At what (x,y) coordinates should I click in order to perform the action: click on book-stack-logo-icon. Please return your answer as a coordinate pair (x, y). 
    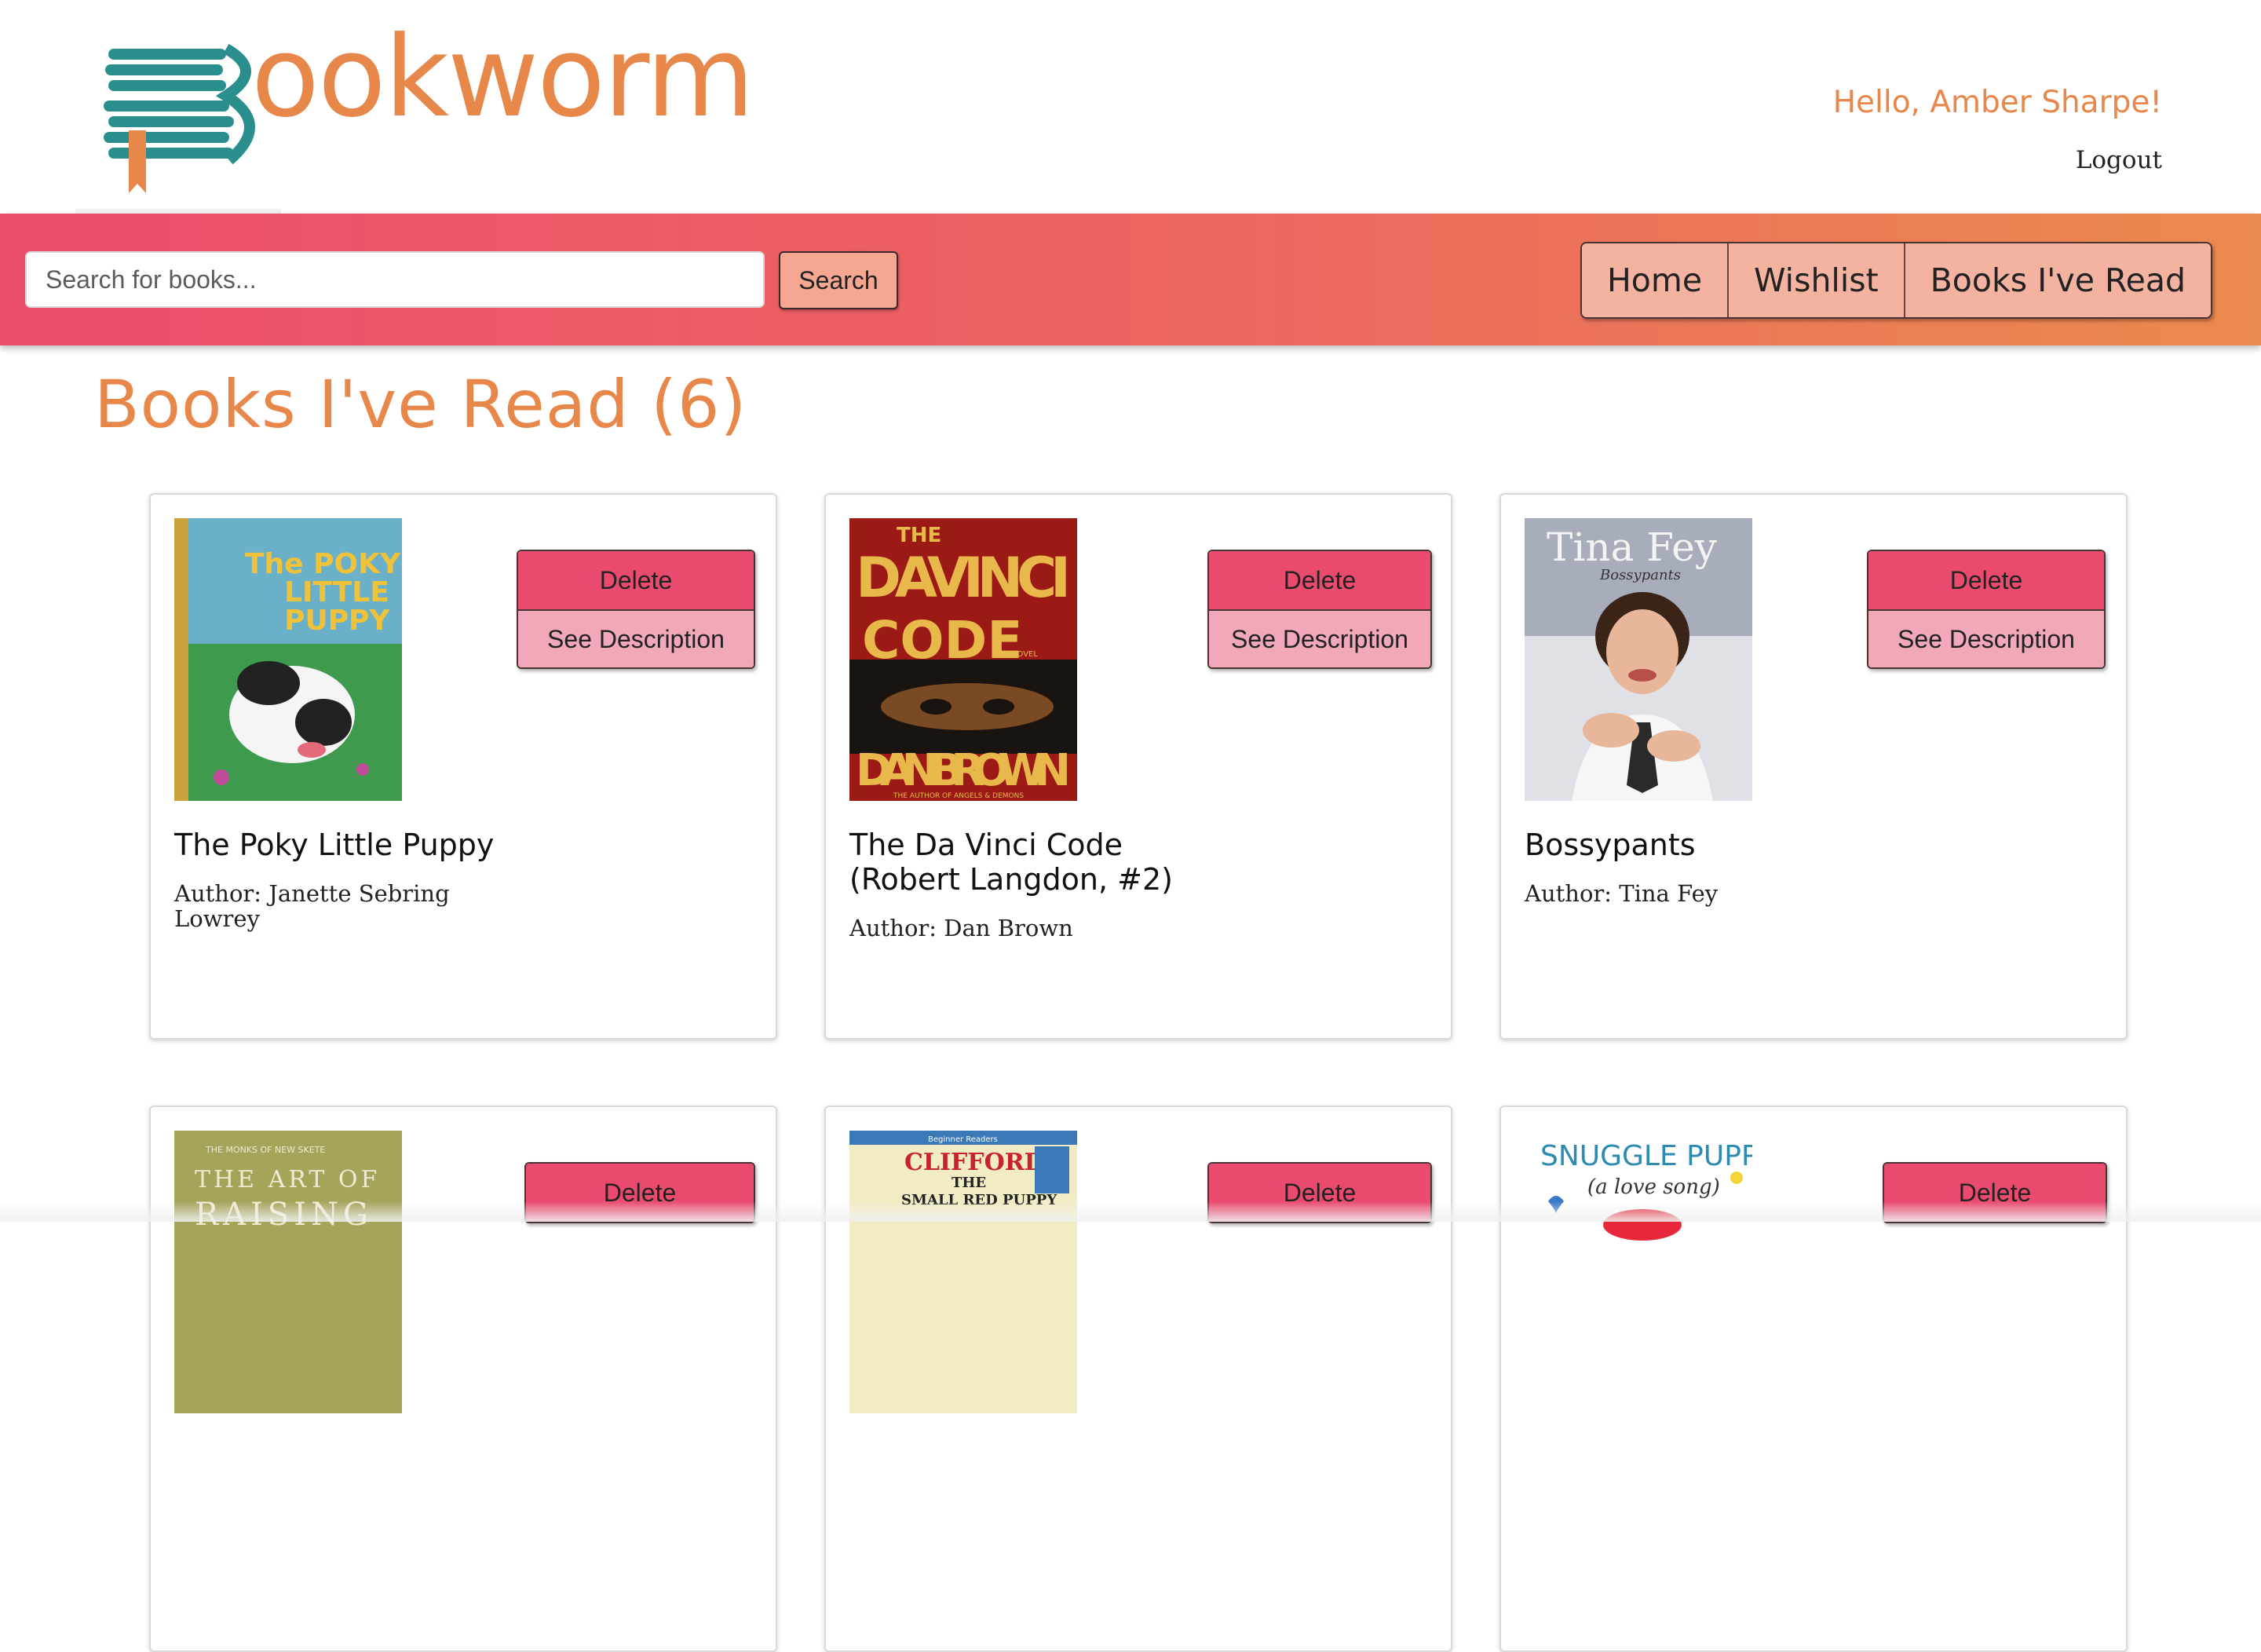
    Looking at the image, I should click on (180, 118).